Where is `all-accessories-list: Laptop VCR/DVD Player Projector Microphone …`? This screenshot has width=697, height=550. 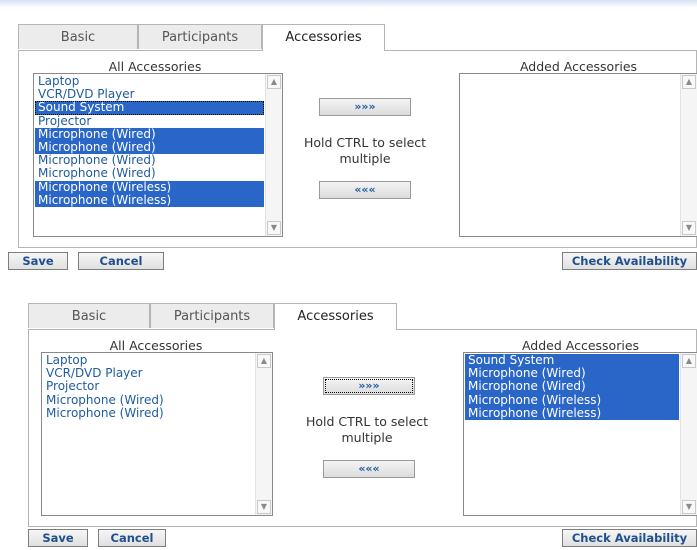 all-accessories-list: Laptop VCR/DVD Player Projector Microphone … is located at coordinates (157, 434).